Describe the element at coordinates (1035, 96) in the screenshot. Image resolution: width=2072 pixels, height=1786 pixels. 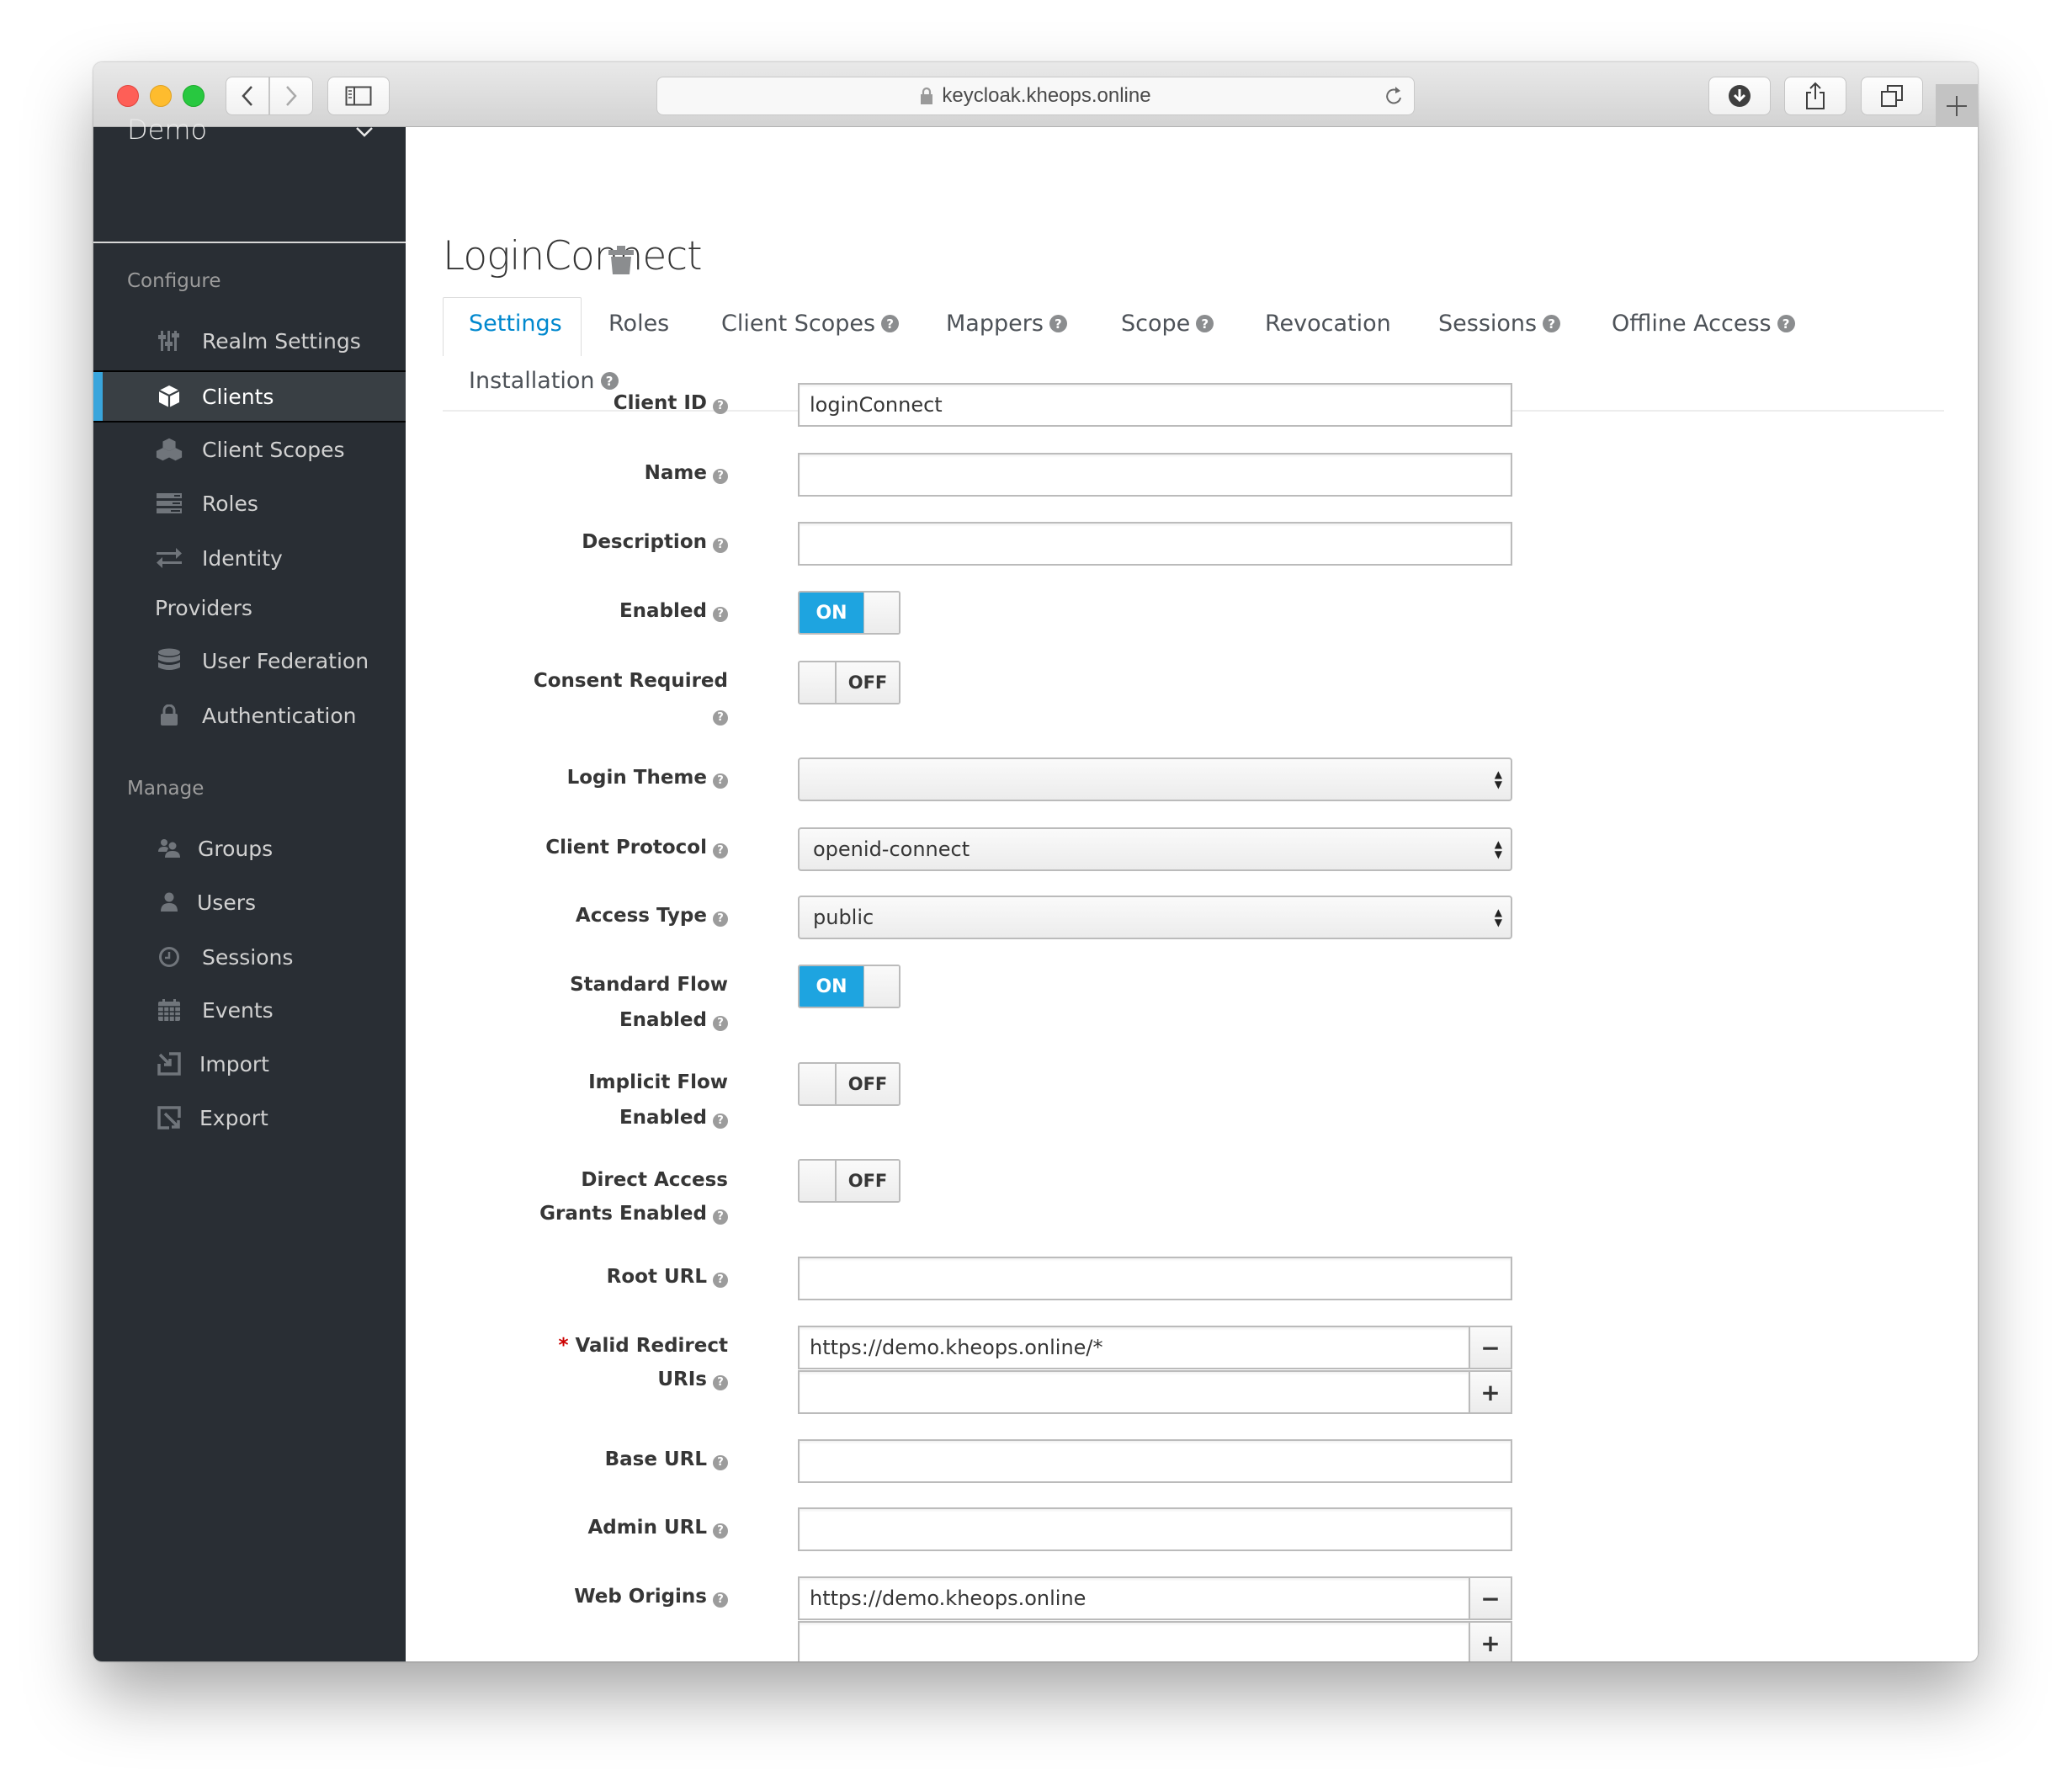
I see `address-bar: keycloak.kheops.online` at that location.